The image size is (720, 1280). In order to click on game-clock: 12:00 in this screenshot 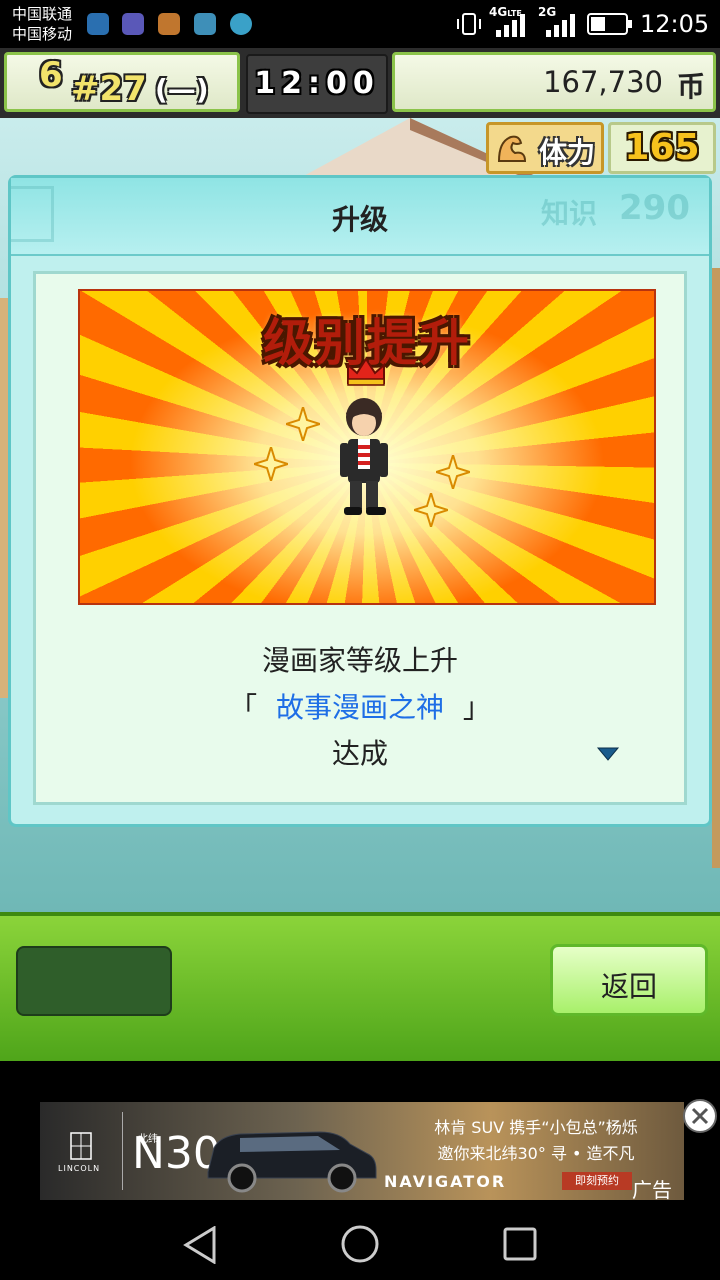, I will do `click(317, 83)`.